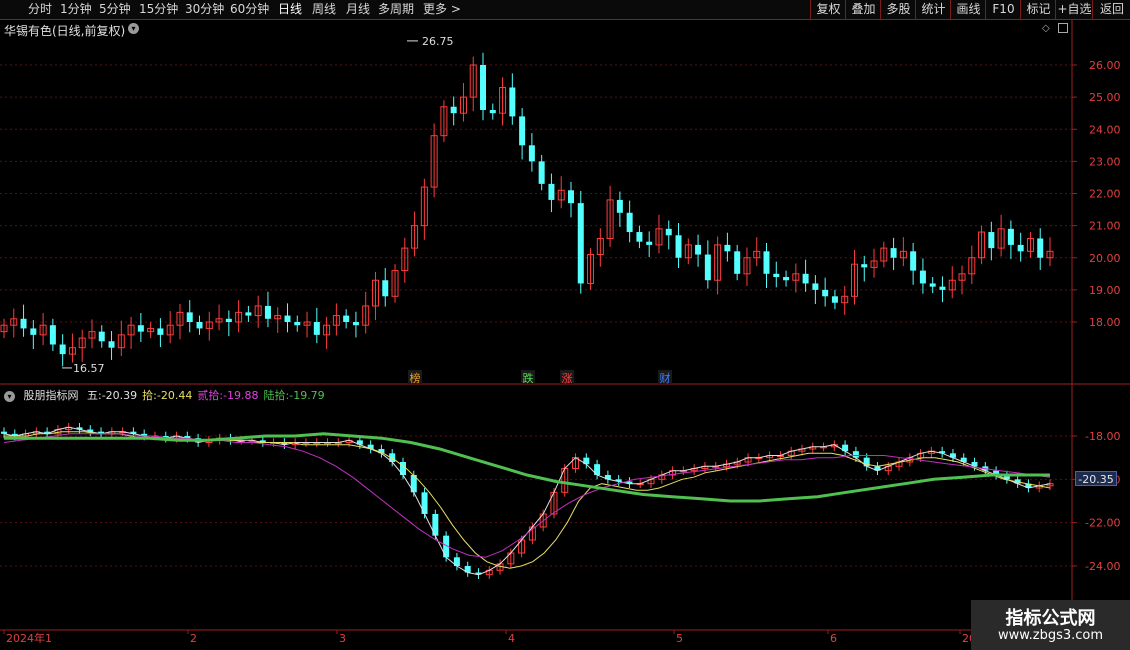  What do you see at coordinates (1105, 290) in the screenshot?
I see `price-tick-label: 19.00` at bounding box center [1105, 290].